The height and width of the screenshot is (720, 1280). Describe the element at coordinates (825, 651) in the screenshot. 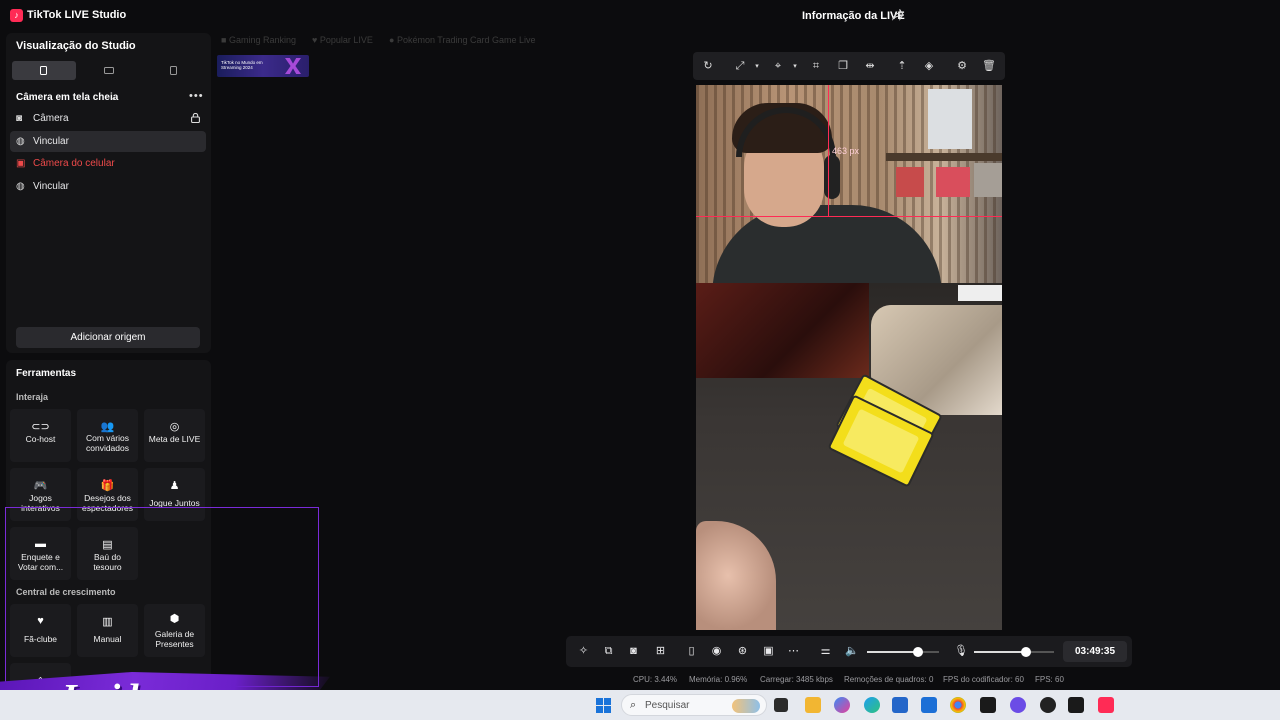

I see `mixer-icon: ⚌` at that location.